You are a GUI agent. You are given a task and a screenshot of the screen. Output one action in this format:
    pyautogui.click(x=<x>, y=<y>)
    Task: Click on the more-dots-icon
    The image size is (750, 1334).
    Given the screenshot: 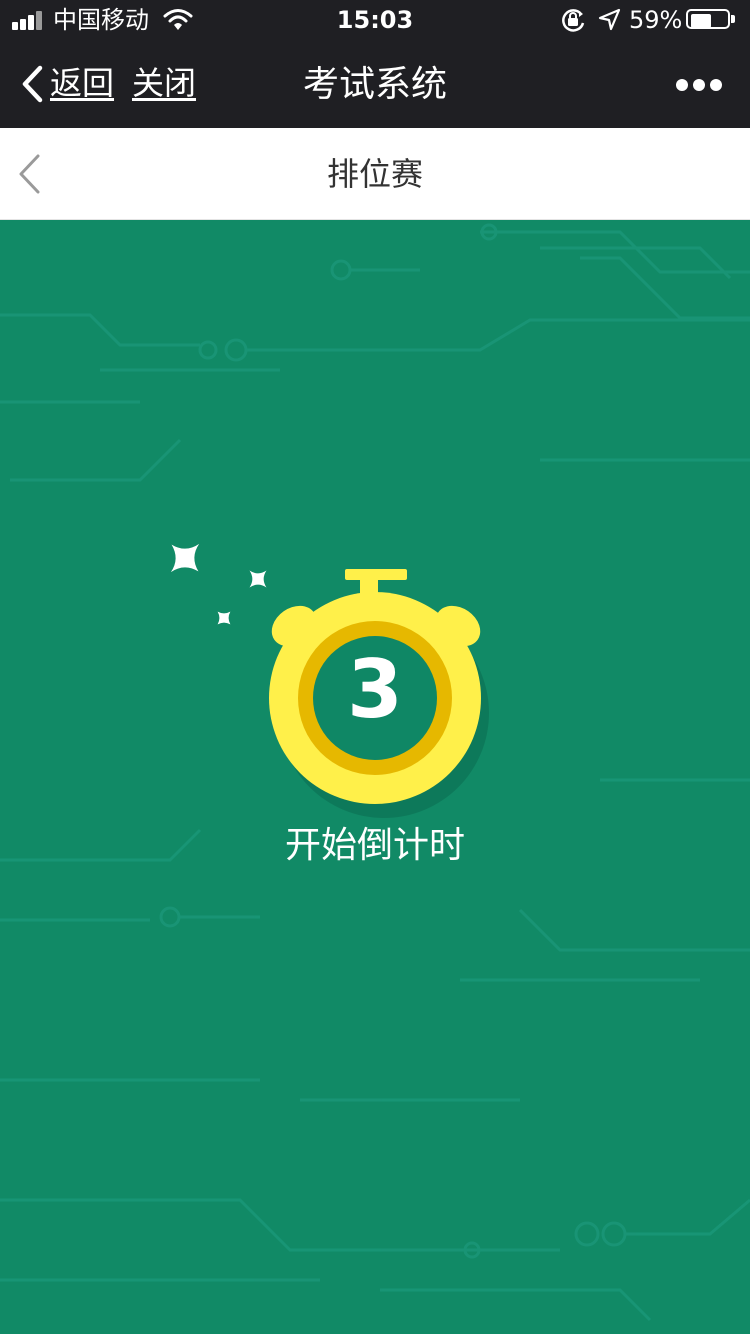 What is the action you would take?
    pyautogui.click(x=699, y=84)
    